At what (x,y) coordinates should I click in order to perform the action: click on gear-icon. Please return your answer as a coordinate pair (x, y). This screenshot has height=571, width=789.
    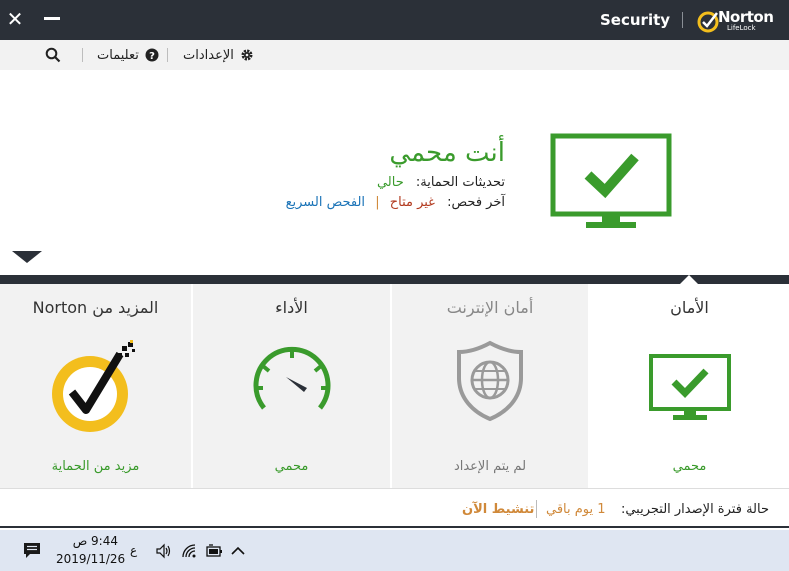
    Looking at the image, I should click on (247, 55).